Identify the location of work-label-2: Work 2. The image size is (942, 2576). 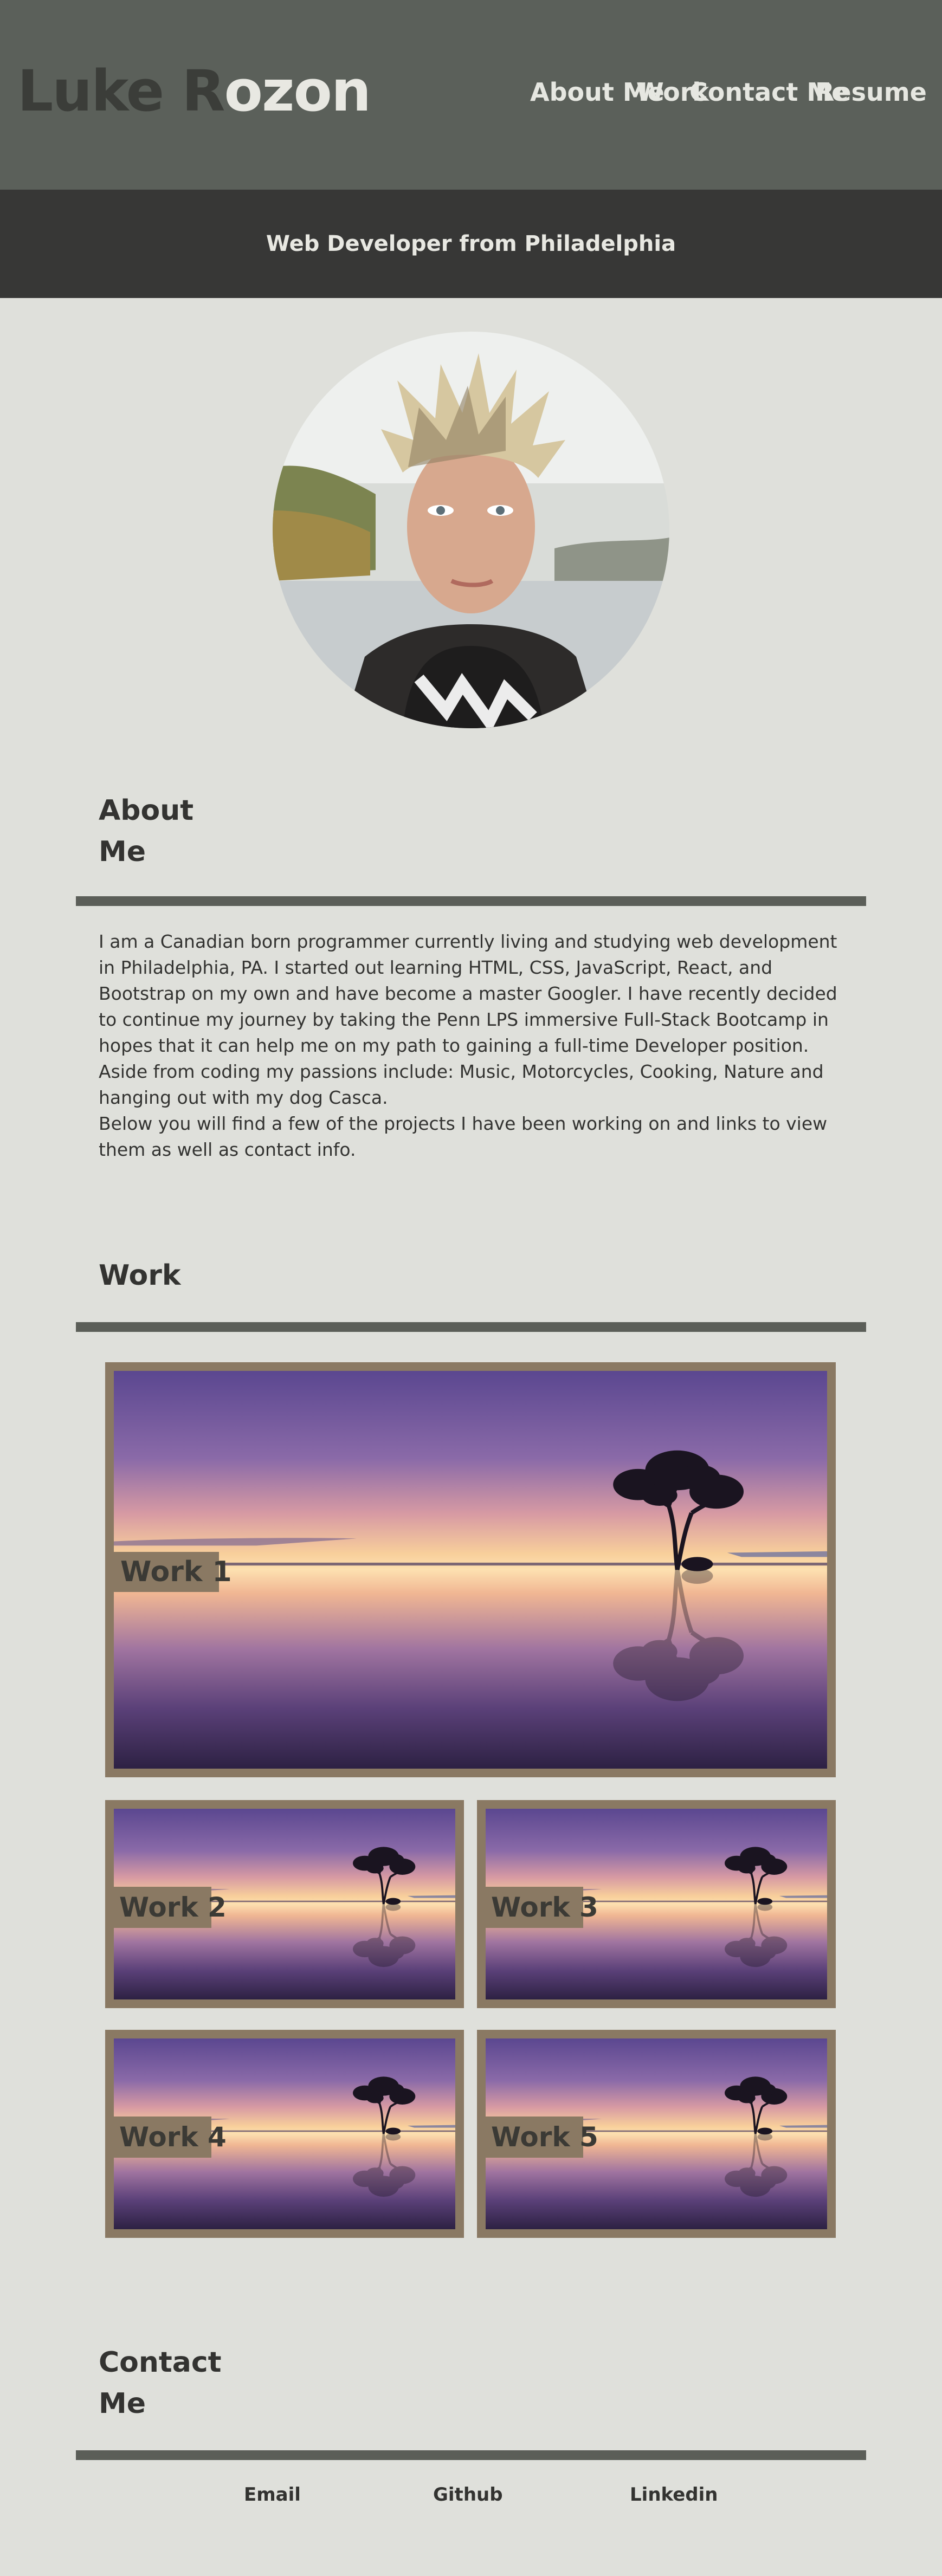
(169, 1907).